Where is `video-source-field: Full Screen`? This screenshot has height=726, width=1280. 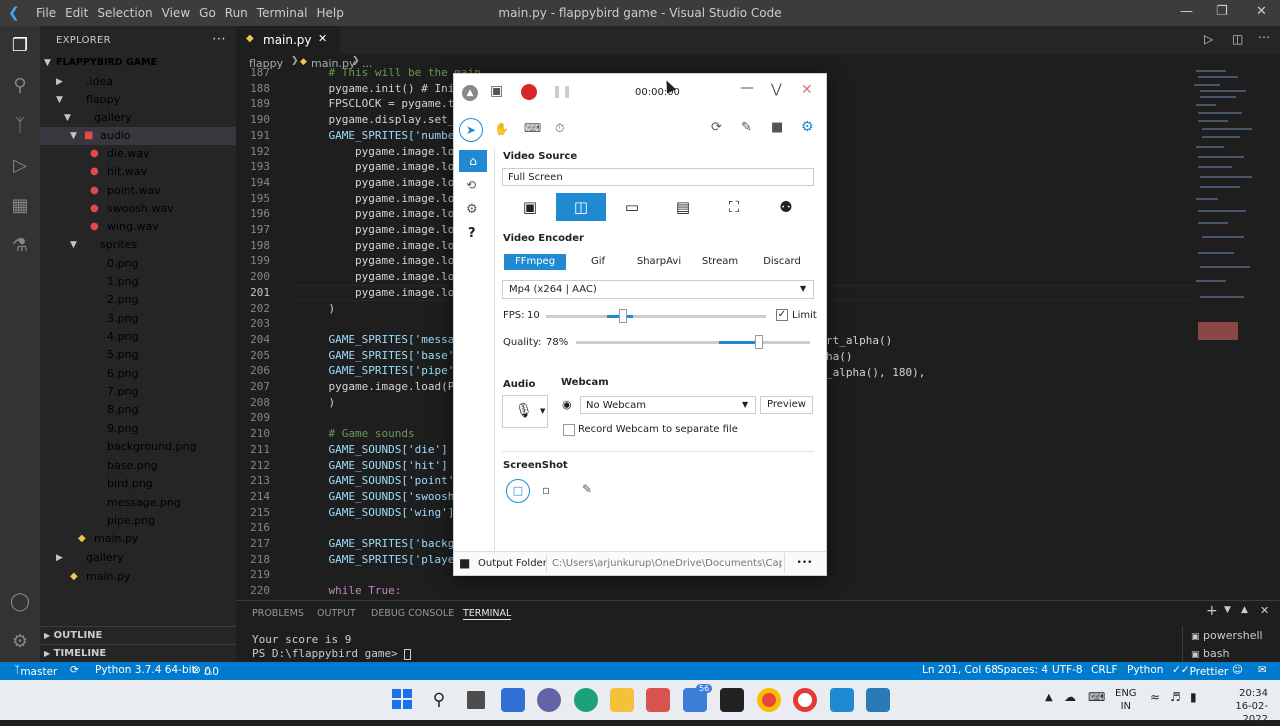
video-source-field: Full Screen is located at coordinates (658, 177).